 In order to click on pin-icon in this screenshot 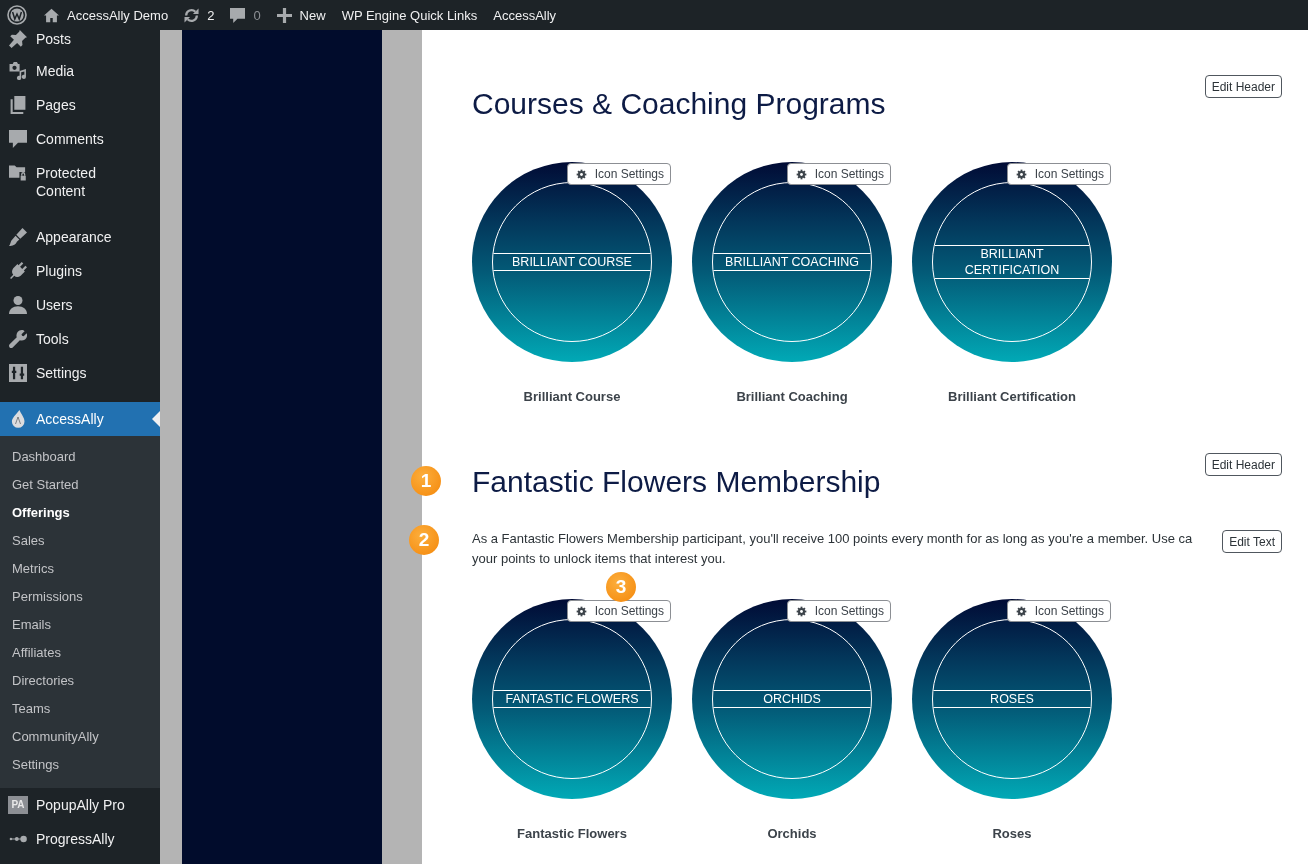, I will do `click(18, 39)`.